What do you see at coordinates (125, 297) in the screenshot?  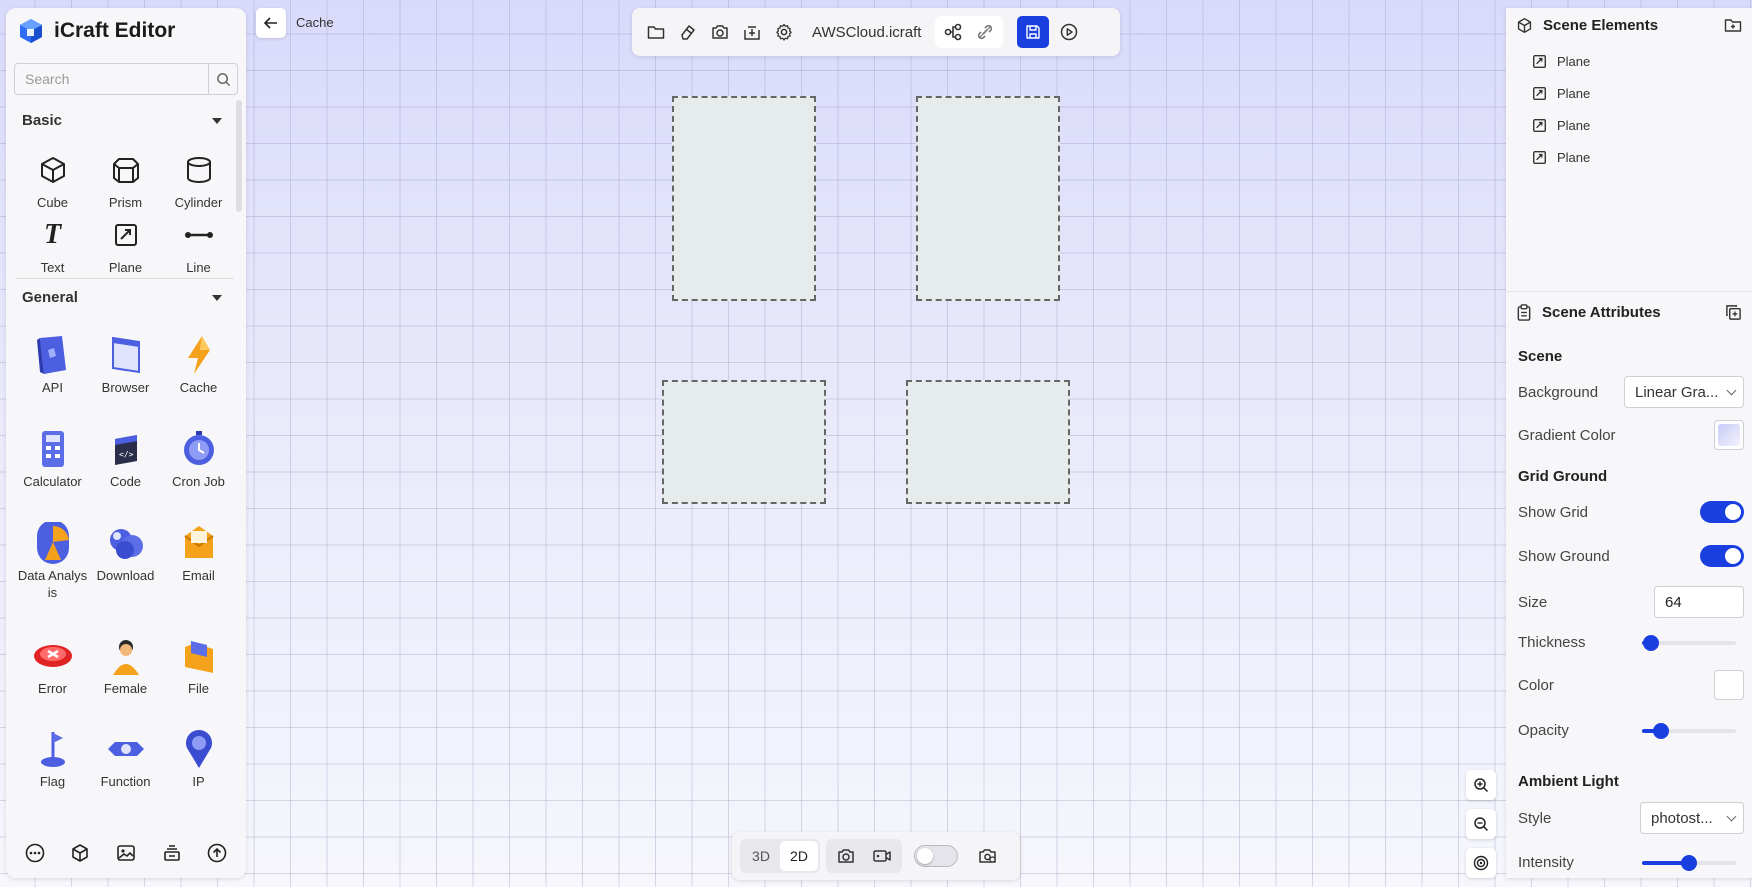 I see `section-general-header: General` at bounding box center [125, 297].